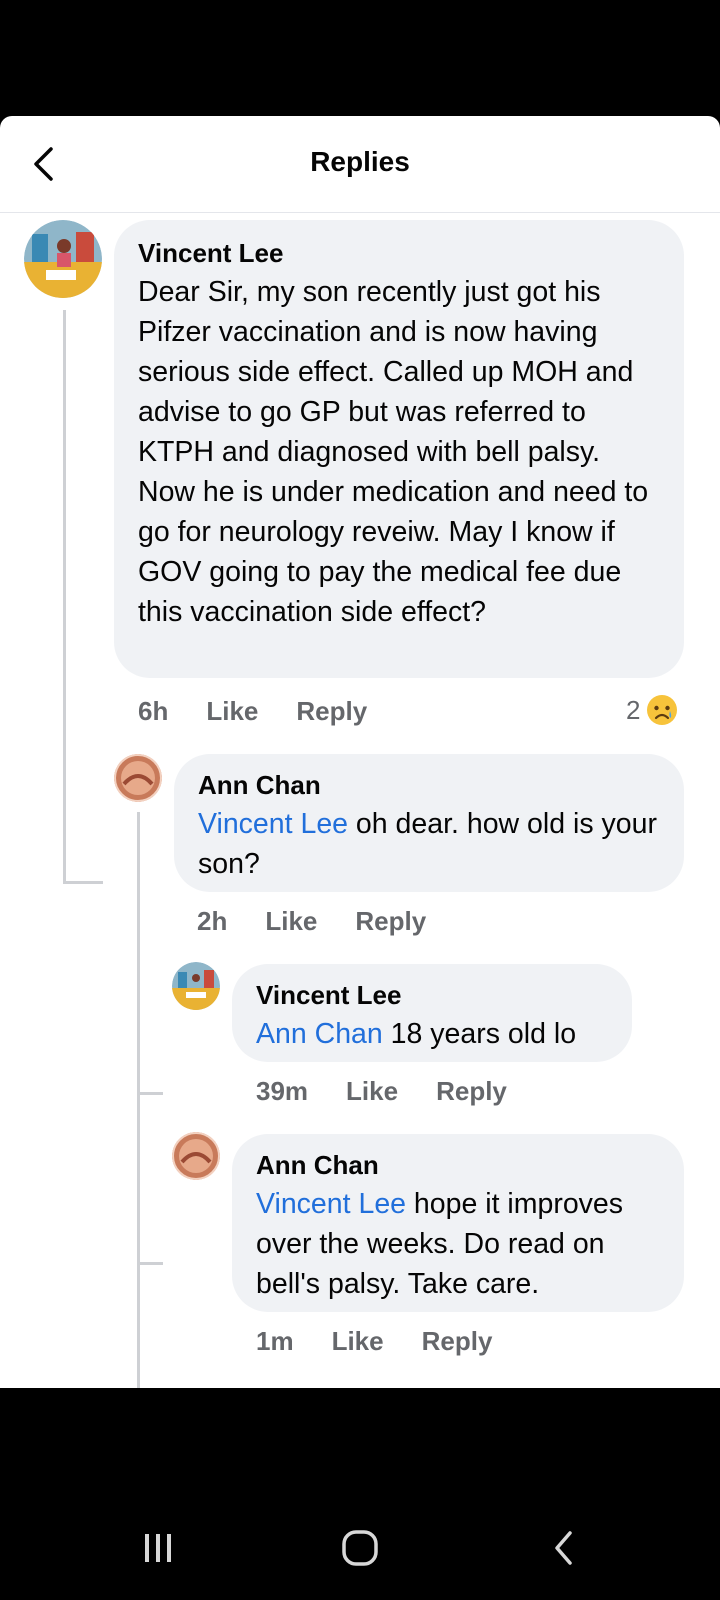  What do you see at coordinates (282, 1091) in the screenshot?
I see `comment-time: 39m` at bounding box center [282, 1091].